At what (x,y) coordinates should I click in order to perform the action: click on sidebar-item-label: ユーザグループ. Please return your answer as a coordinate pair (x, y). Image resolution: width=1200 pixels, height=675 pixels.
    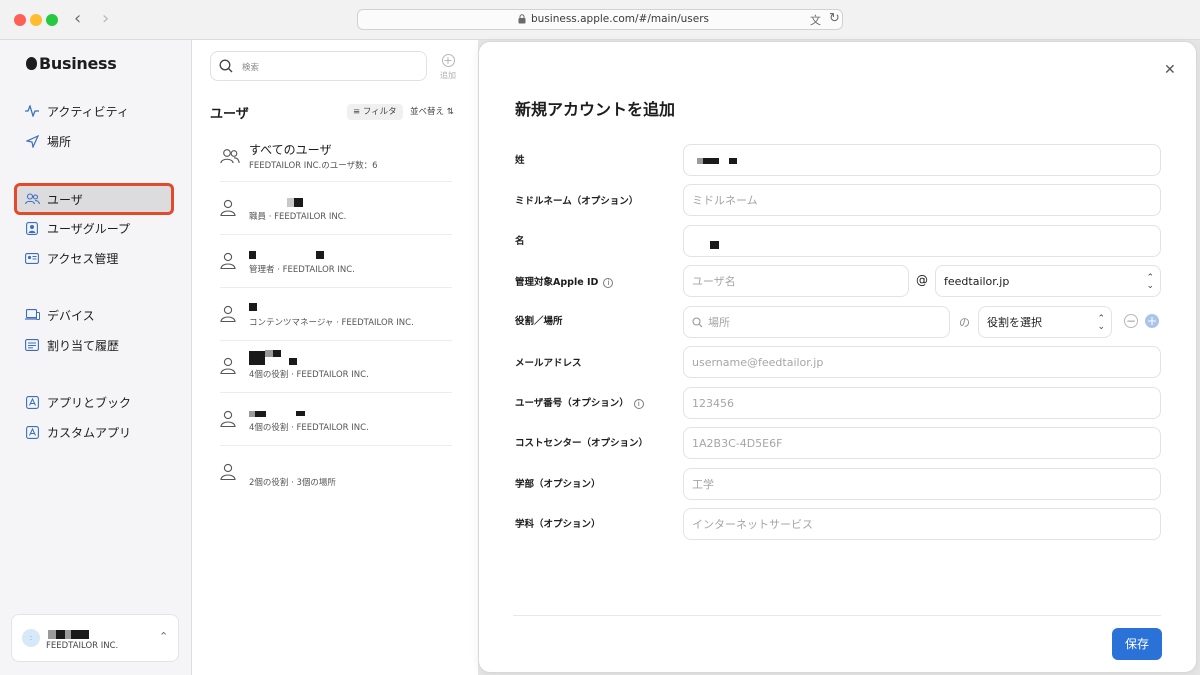
    Looking at the image, I should click on (89, 228).